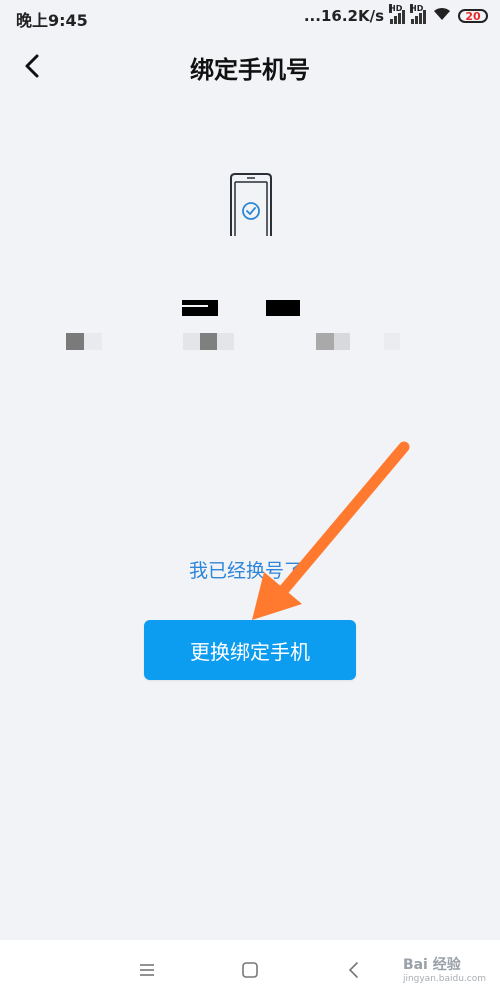  I want to click on status-right-group: ...16.2K/s HD HD 20, so click(395, 15).